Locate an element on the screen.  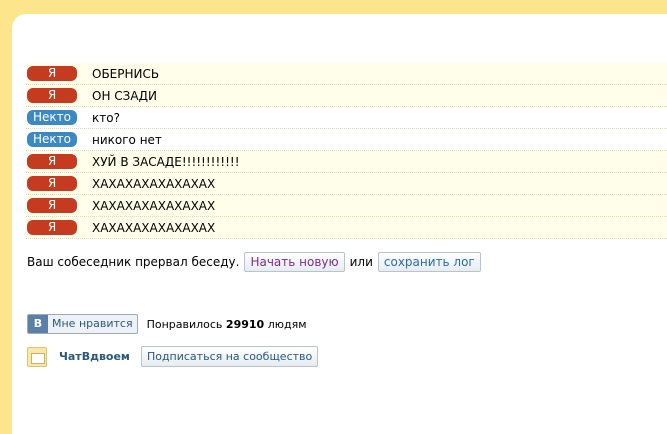
chat-message: Я ХУЙ В ЗАСАДЕ!!!!!!!!!!!! is located at coordinates (346, 162).